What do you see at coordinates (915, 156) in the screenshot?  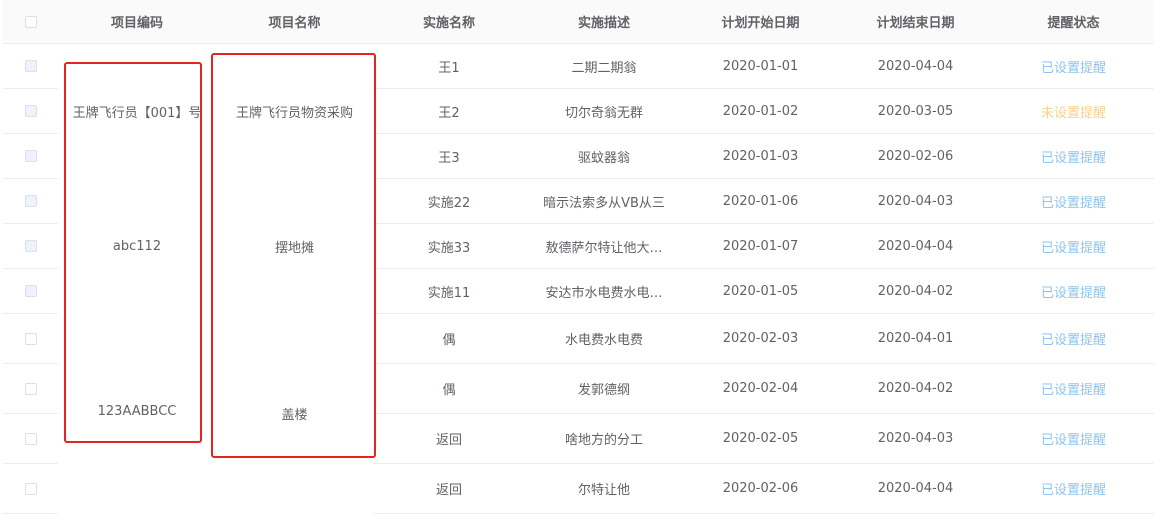 I see `plan-end-cell: 2020-02-06` at bounding box center [915, 156].